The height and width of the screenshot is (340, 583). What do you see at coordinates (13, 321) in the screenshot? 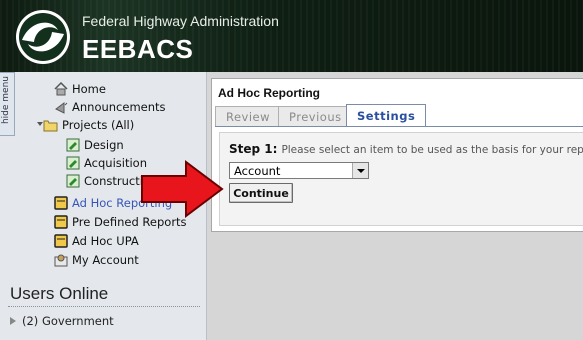
I see `expand-triangle-icon` at bounding box center [13, 321].